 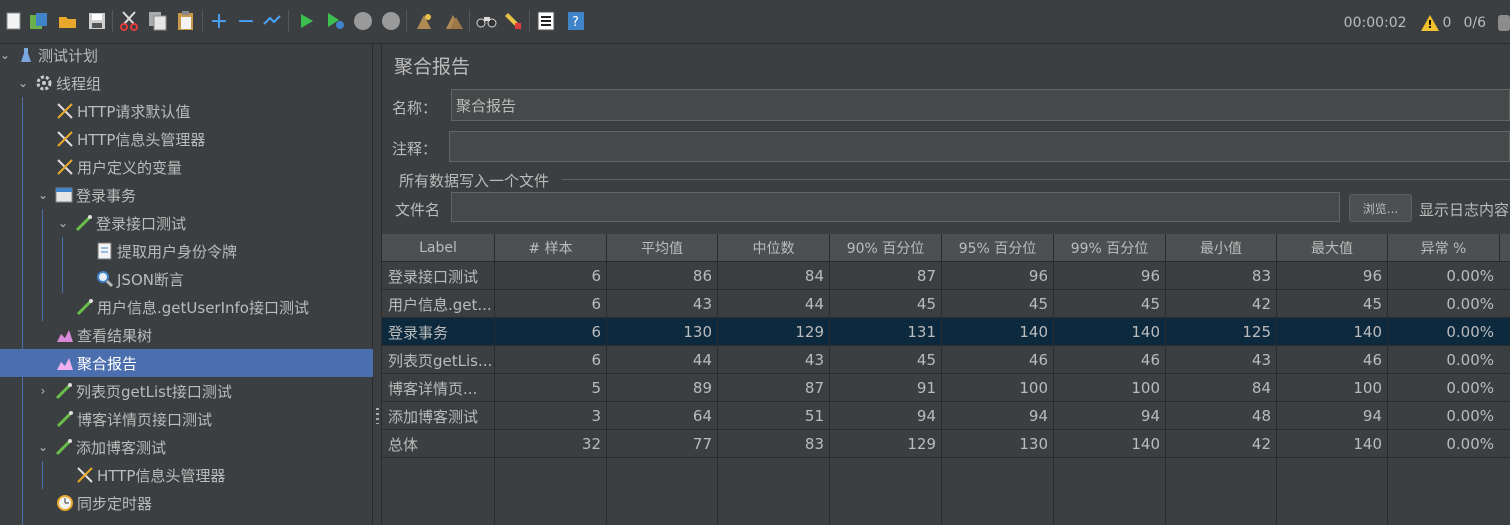 What do you see at coordinates (946, 388) in the screenshot?
I see `table-row: 博客详情页... 5 89 87 91 100 100 84 100 0.00%` at bounding box center [946, 388].